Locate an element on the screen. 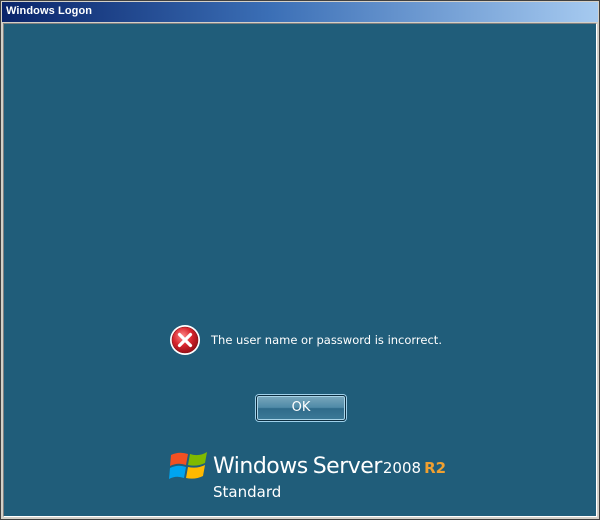 This screenshot has width=600, height=520. brand-year: 2008 is located at coordinates (402, 468).